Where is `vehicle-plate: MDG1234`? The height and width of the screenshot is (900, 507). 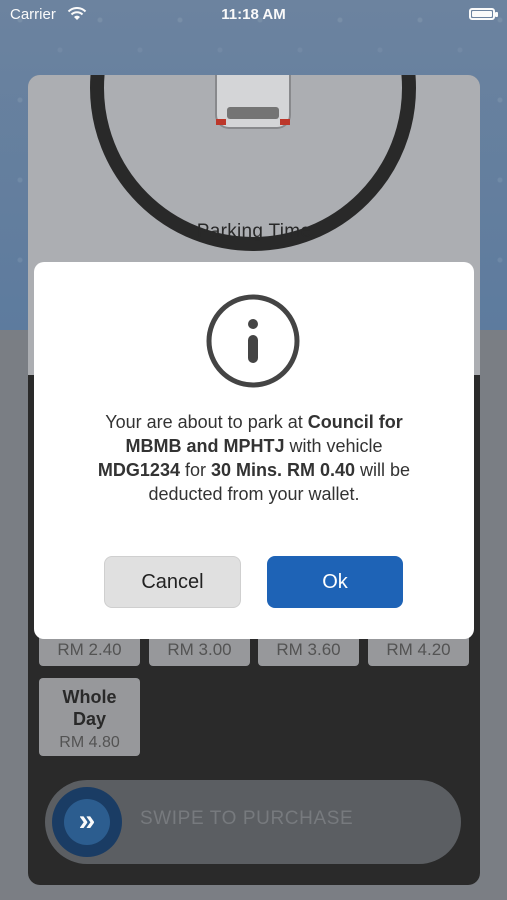 vehicle-plate: MDG1234 is located at coordinates (138, 470).